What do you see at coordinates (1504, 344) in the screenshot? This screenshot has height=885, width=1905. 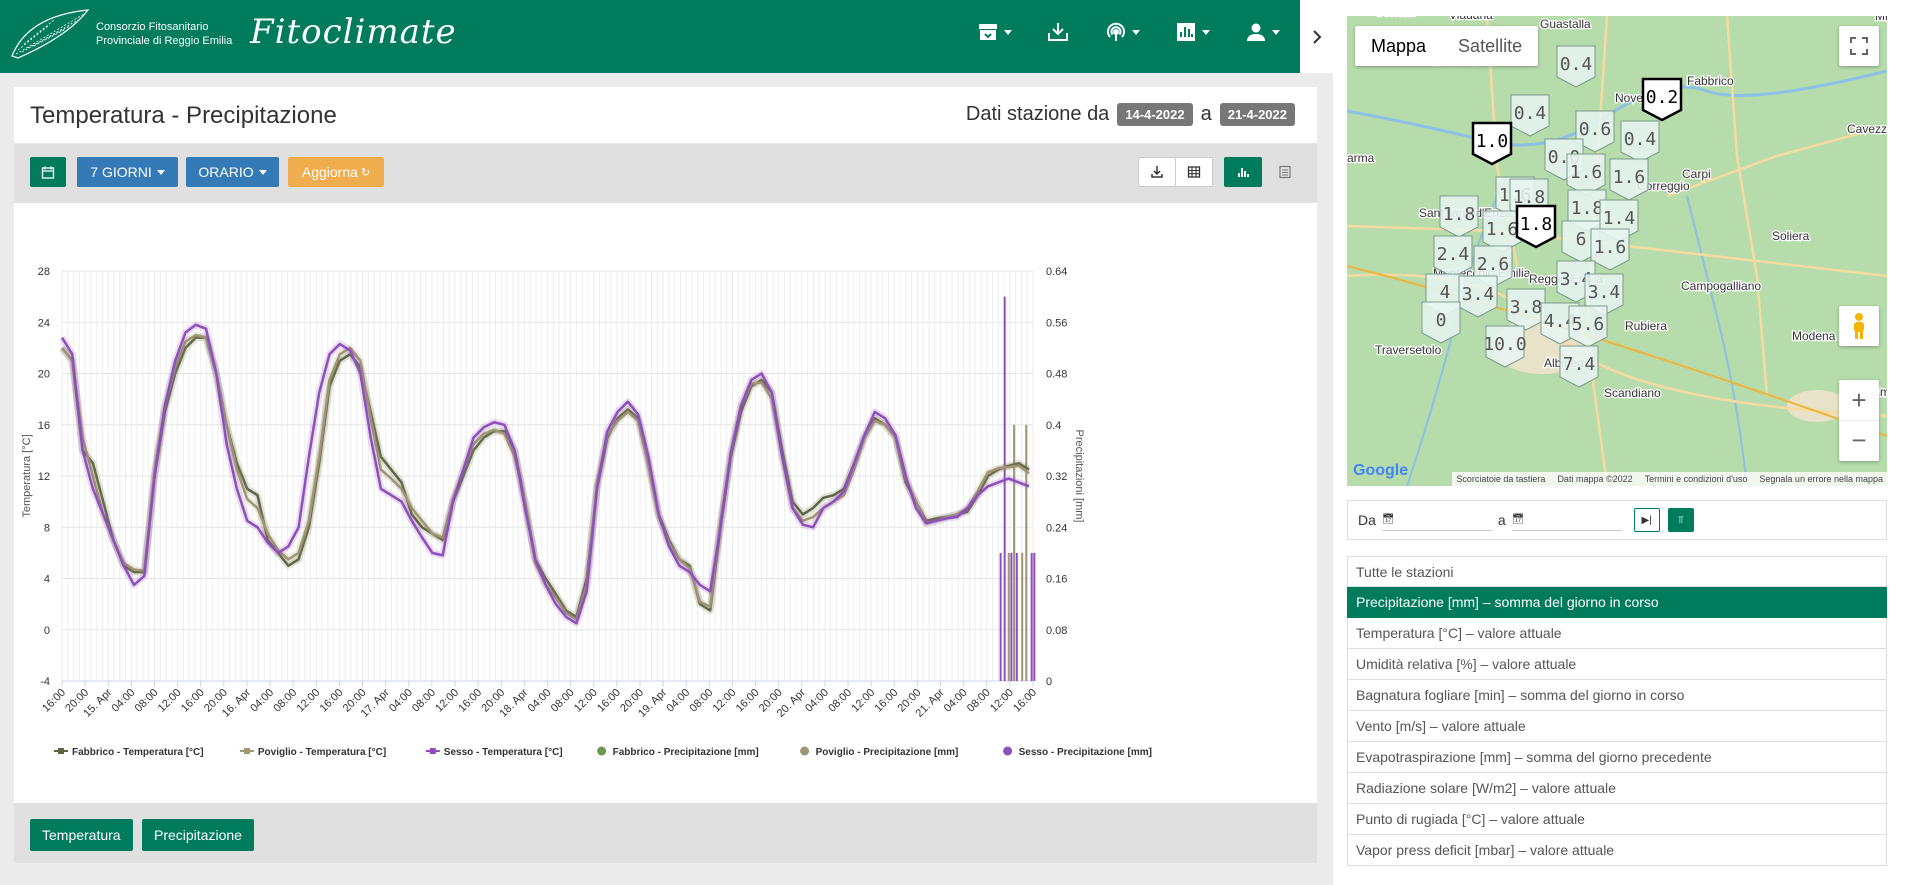 I see `marker-value: 10.0` at bounding box center [1504, 344].